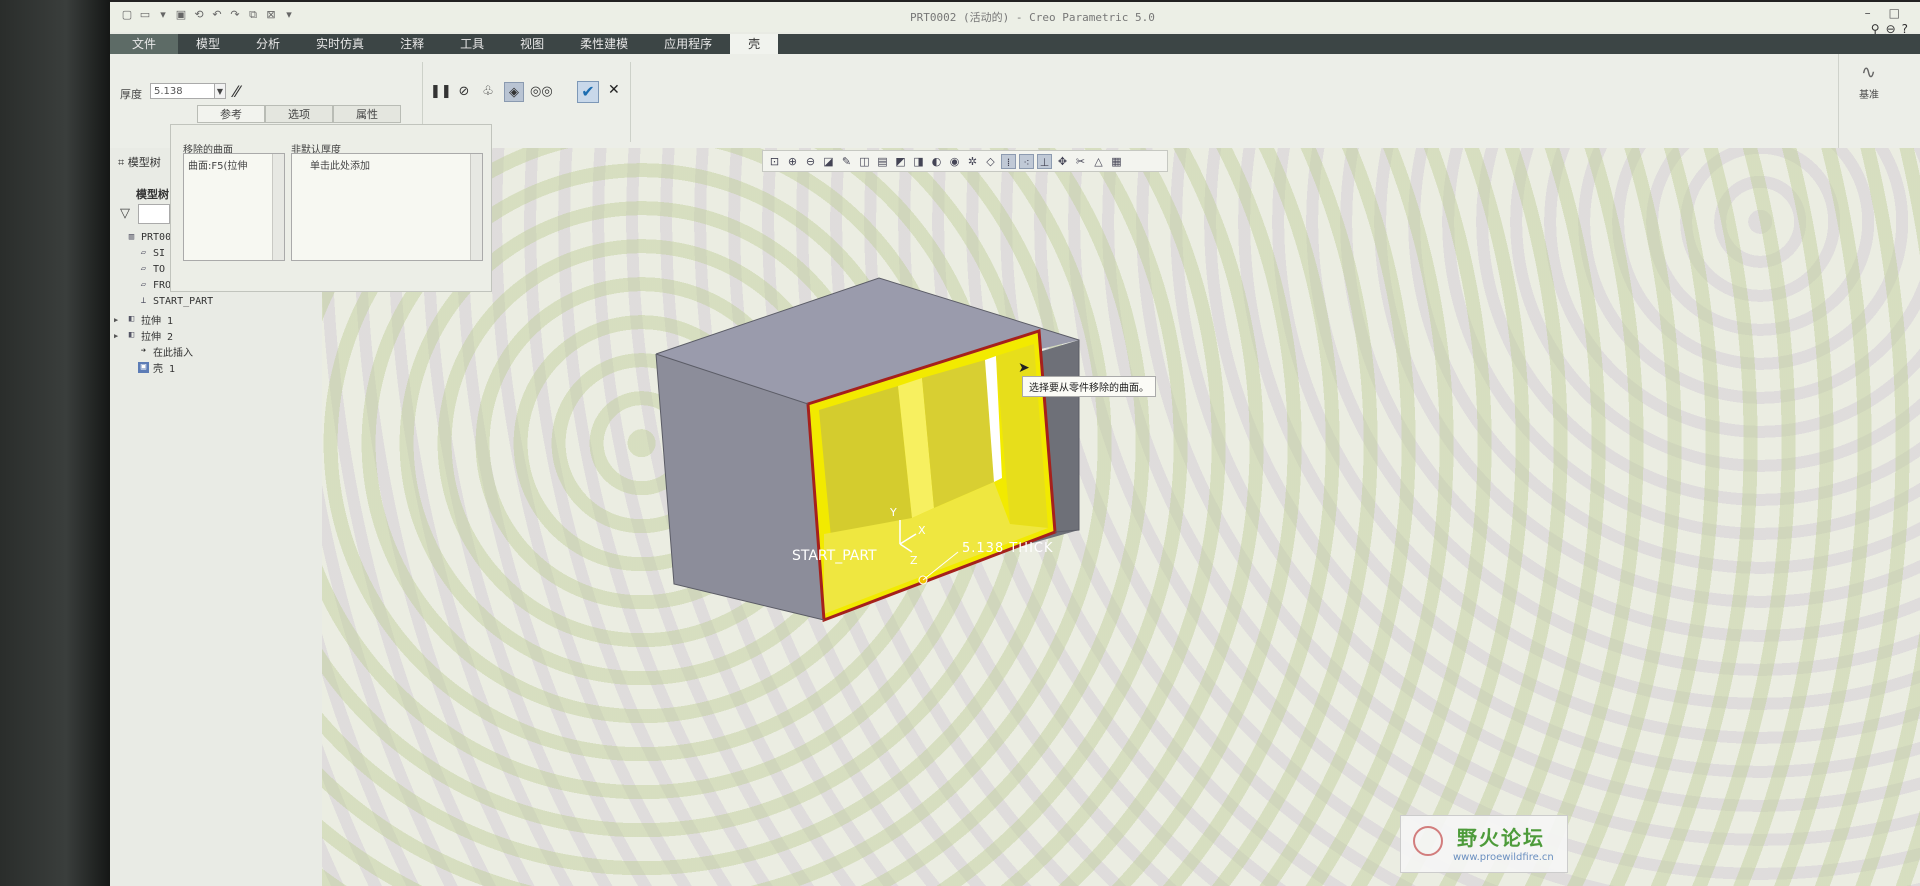 Image resolution: width=1920 pixels, height=886 pixels. I want to click on geometry-preview-icon: ◈, so click(514, 92).